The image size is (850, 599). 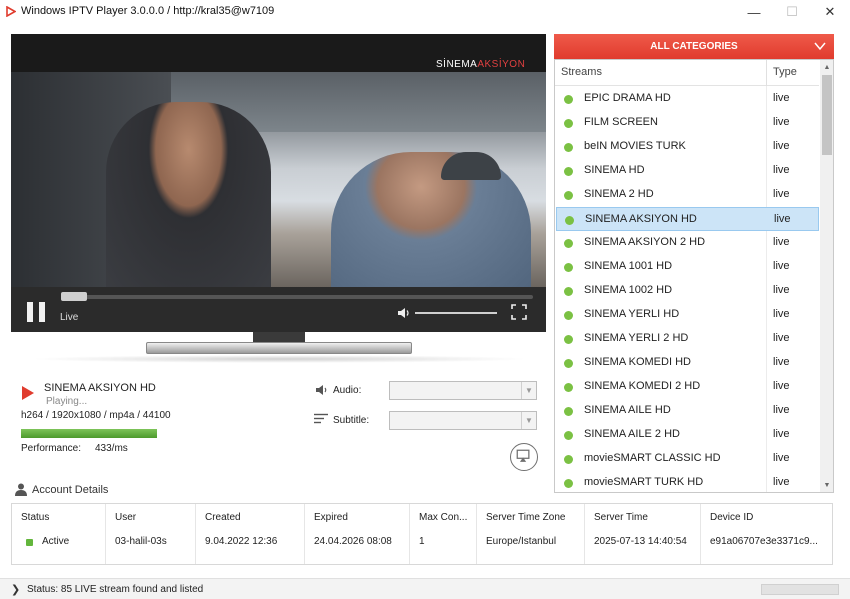 What do you see at coordinates (687, 195) in the screenshot?
I see `stream-row: SINEMA 2 HD live` at bounding box center [687, 195].